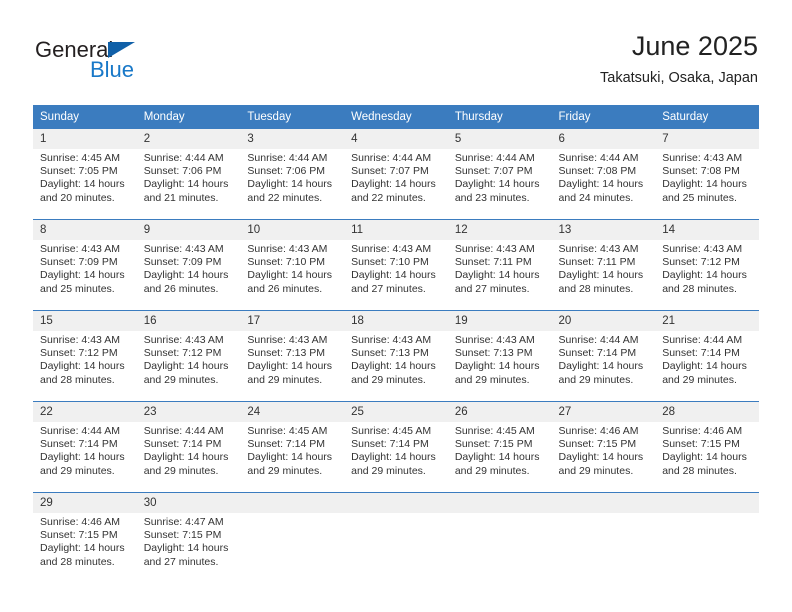  I want to click on day-number: 2, so click(188, 139).